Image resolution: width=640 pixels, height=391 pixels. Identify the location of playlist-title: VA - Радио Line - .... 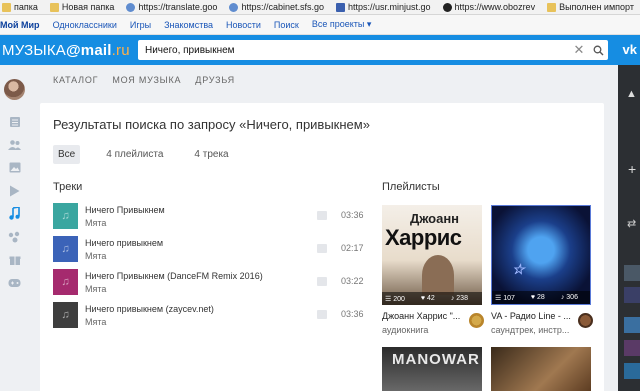
(531, 316).